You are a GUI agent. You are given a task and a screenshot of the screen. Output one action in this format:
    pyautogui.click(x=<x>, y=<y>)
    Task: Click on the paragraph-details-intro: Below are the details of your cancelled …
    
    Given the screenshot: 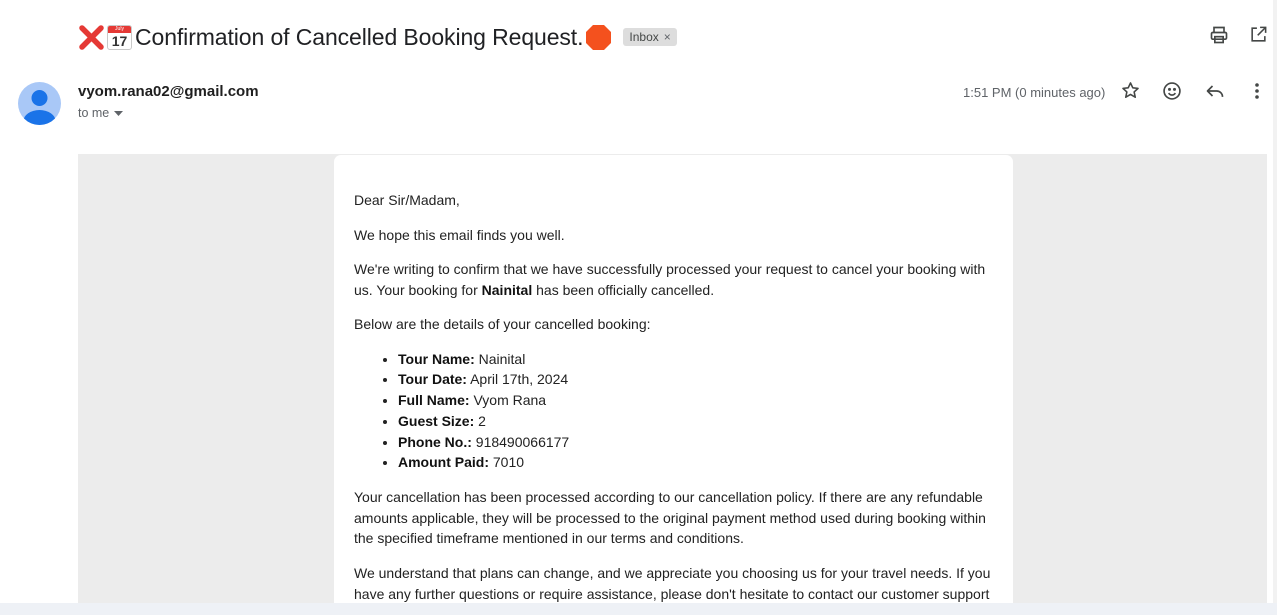 What is the action you would take?
    pyautogui.click(x=502, y=324)
    